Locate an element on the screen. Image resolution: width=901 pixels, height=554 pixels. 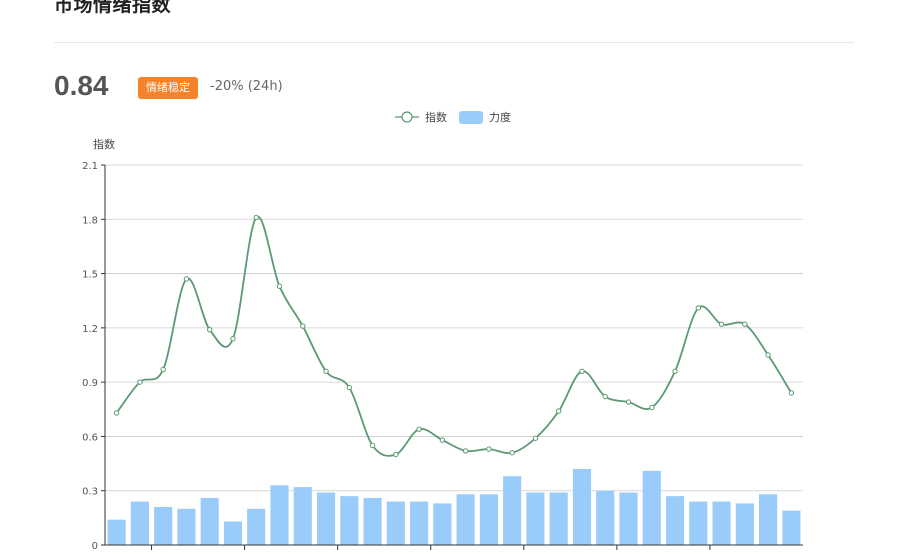
y-tick-label: 0.9 is located at coordinates (90, 383).